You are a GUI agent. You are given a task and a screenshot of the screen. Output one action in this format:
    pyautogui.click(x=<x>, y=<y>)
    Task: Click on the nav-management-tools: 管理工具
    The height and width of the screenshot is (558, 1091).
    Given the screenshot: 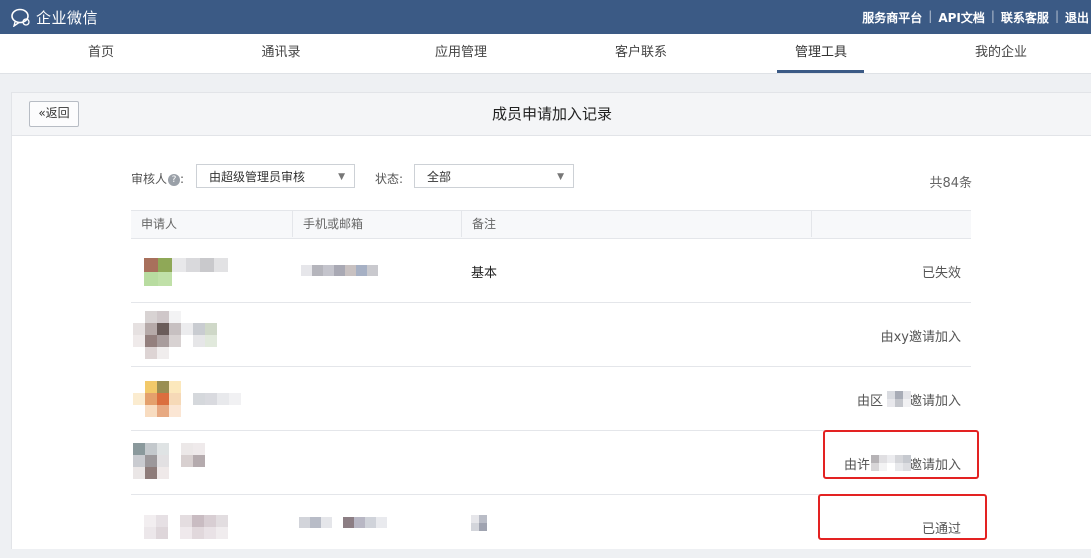 What is the action you would take?
    pyautogui.click(x=821, y=53)
    